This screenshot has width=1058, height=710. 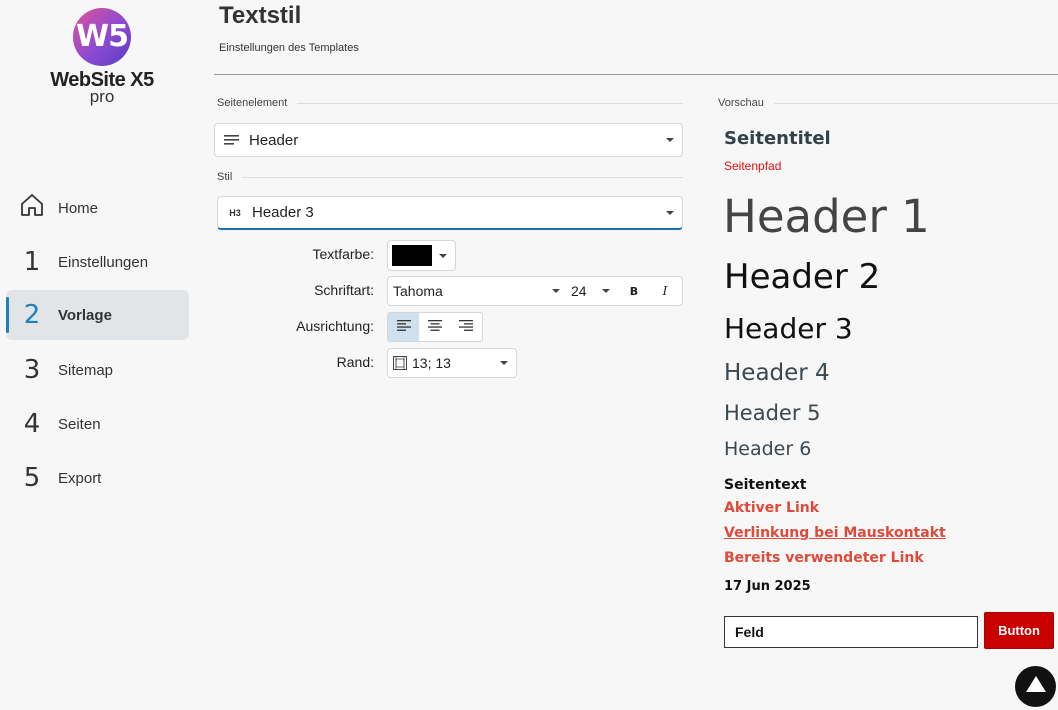 I want to click on alignment-group, so click(x=435, y=327).